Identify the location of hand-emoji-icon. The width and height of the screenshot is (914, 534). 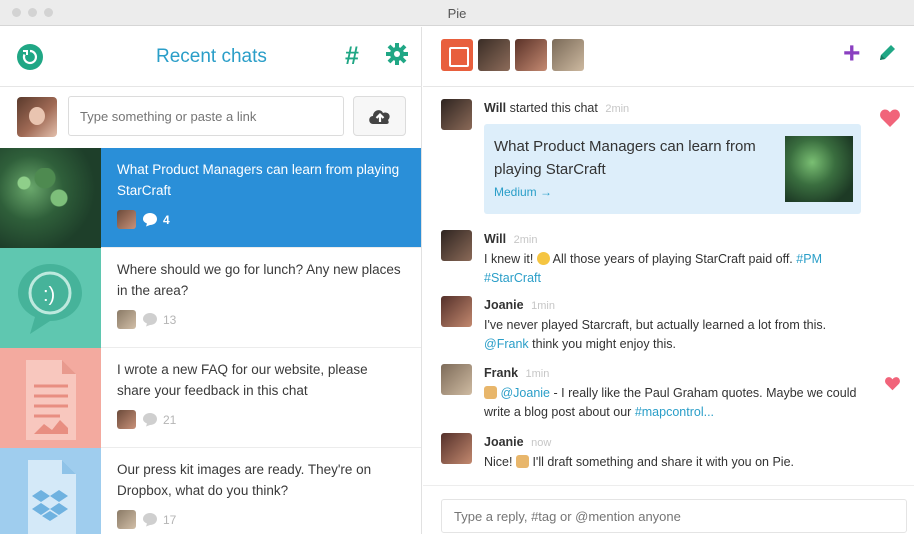
(522, 461).